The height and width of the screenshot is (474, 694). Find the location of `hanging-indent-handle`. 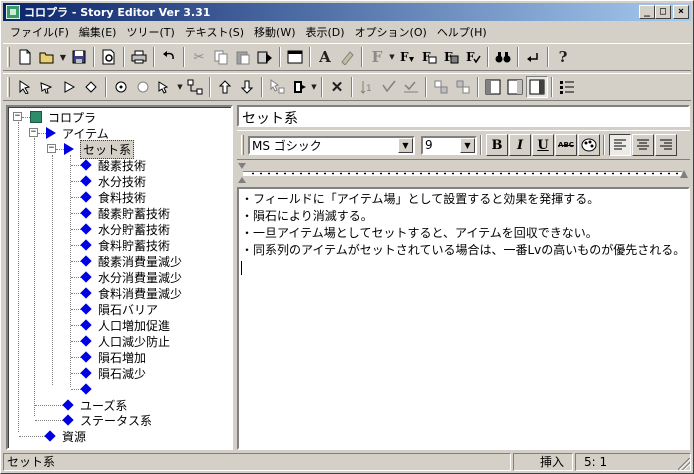

hanging-indent-handle is located at coordinates (242, 180).